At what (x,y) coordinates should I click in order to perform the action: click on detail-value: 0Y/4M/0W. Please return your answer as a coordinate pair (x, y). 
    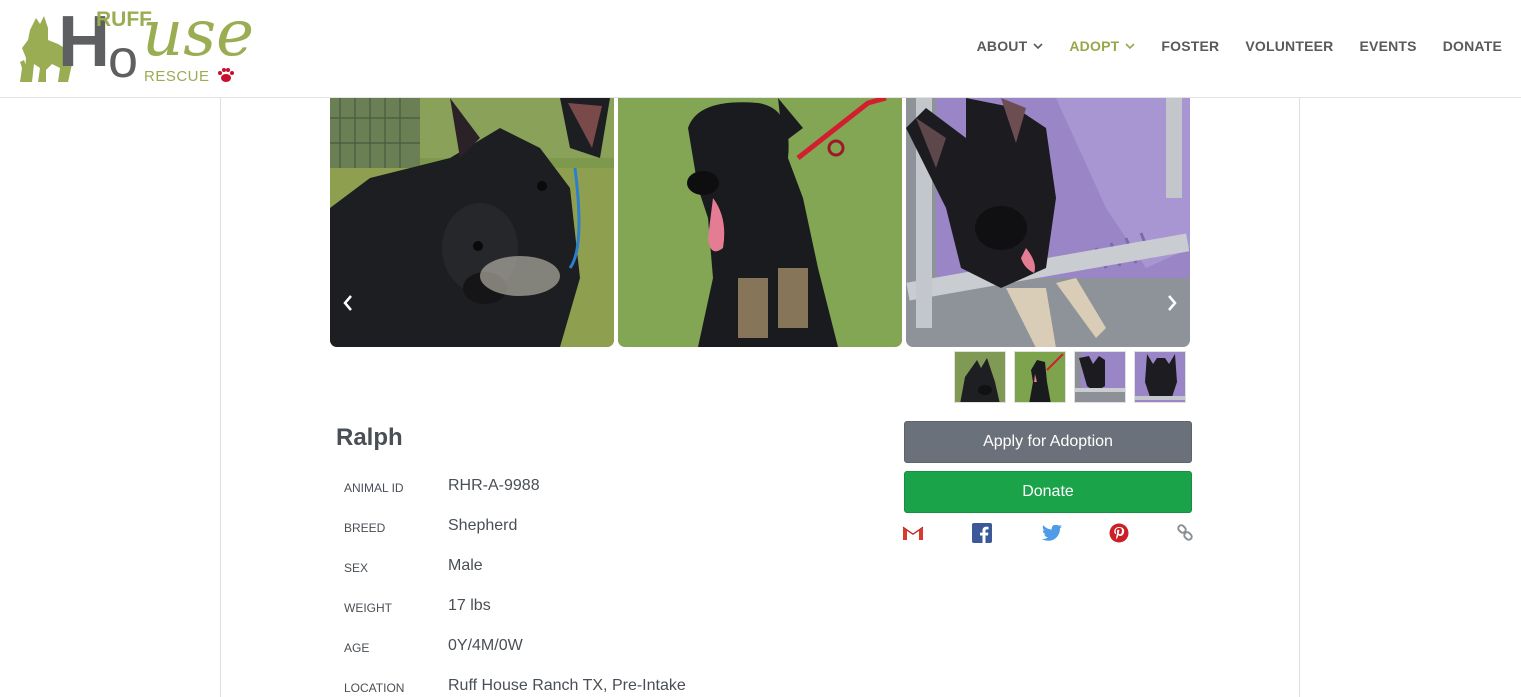
    Looking at the image, I should click on (485, 645).